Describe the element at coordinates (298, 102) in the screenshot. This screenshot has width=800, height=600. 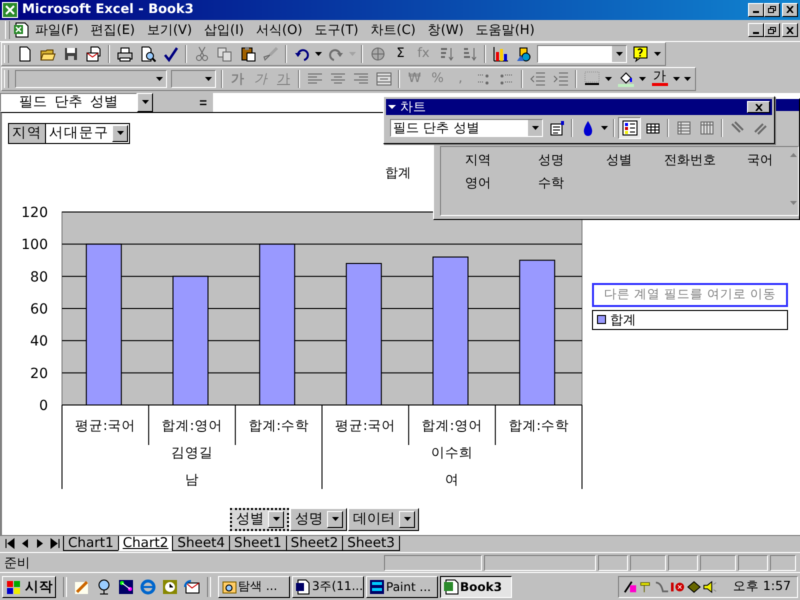
I see `formula-field` at that location.